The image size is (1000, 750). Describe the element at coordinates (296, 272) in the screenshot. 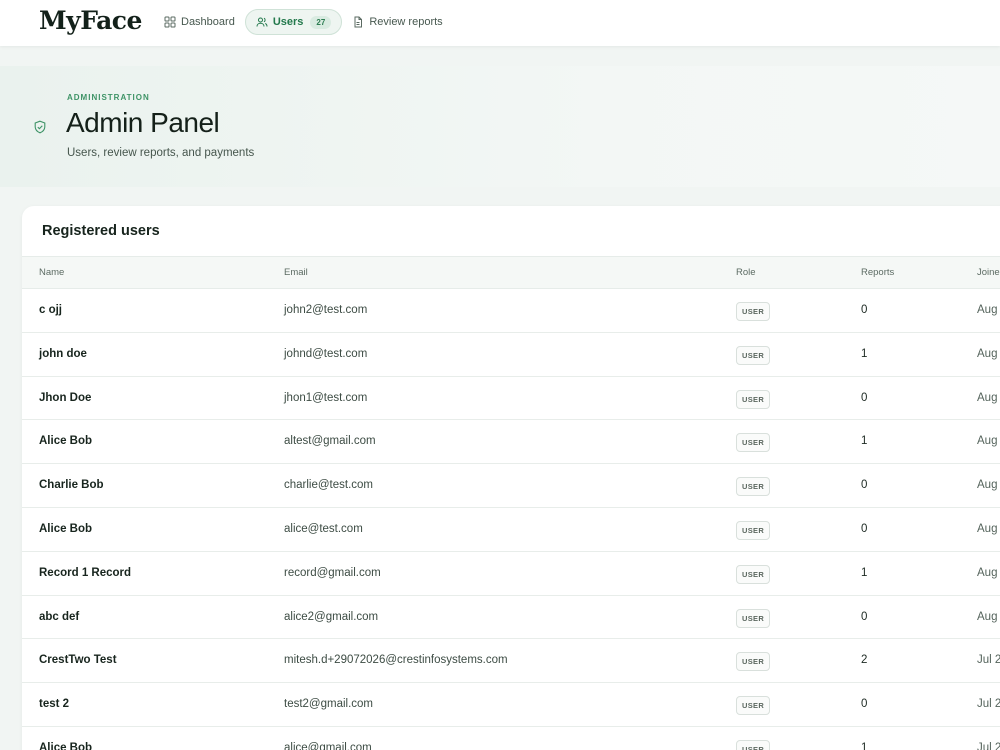

I see `column-header-email: Email` at that location.